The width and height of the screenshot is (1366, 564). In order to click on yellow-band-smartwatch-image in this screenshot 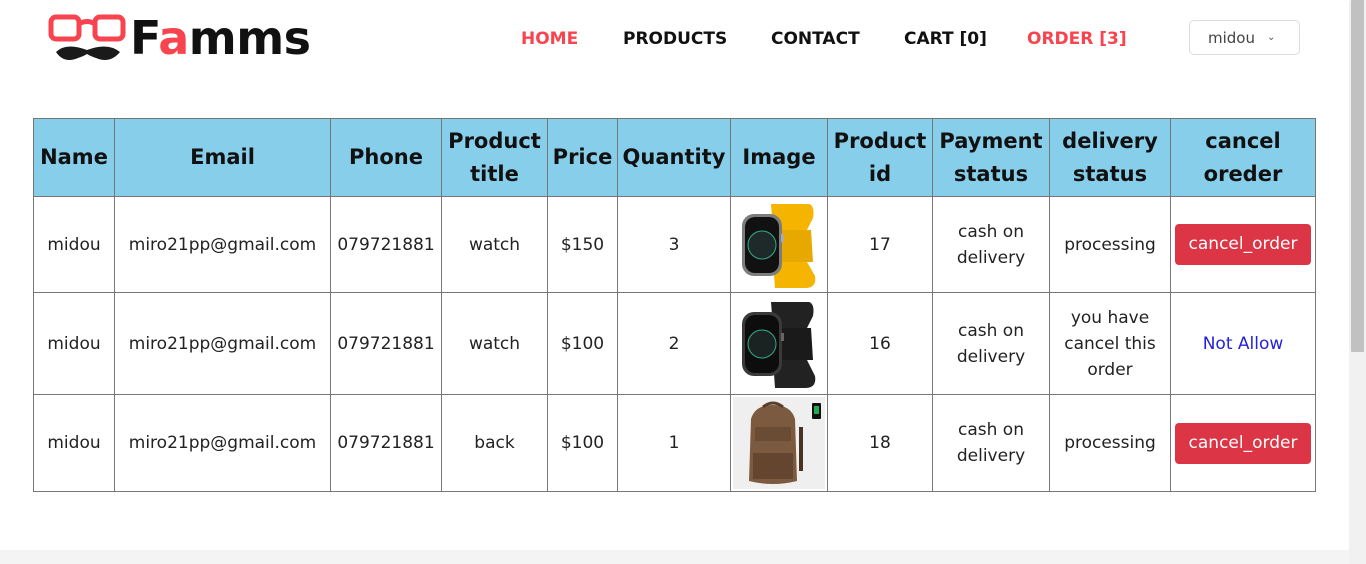, I will do `click(779, 244)`.